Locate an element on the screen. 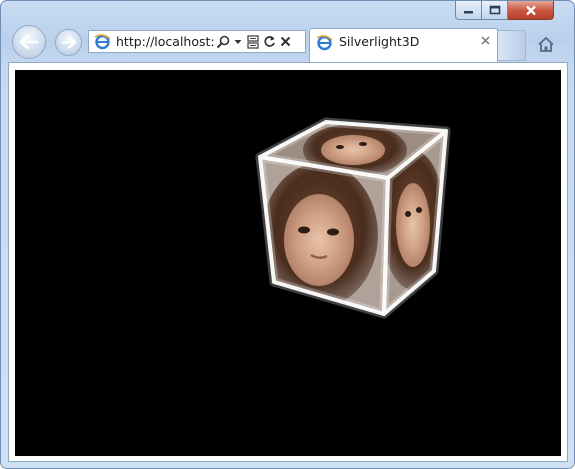 This screenshot has width=575, height=469. stop-button is located at coordinates (285, 41).